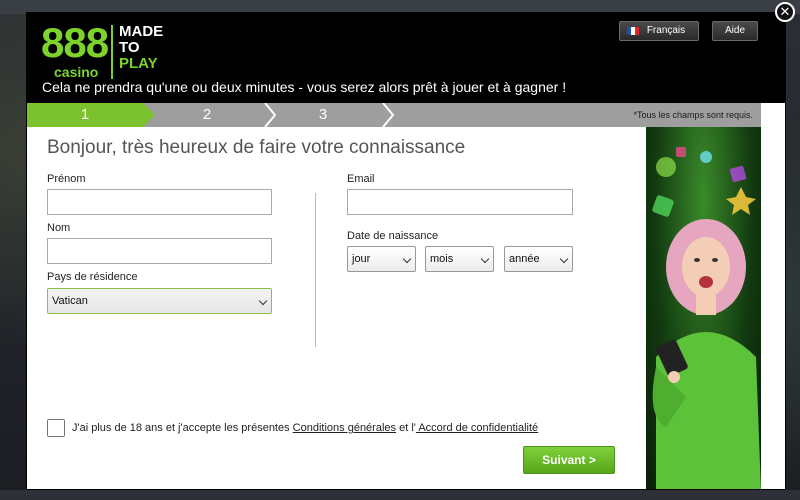 The image size is (800, 500). I want to click on terms-text-mid: et l', so click(406, 428).